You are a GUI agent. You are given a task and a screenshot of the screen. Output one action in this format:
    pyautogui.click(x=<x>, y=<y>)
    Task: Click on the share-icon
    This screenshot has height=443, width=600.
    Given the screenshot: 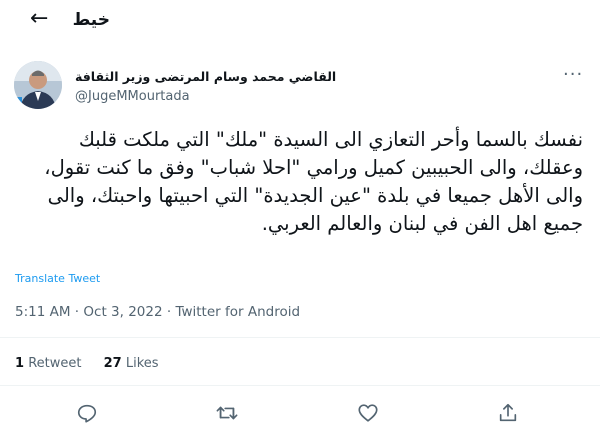 What is the action you would take?
    pyautogui.click(x=508, y=412)
    